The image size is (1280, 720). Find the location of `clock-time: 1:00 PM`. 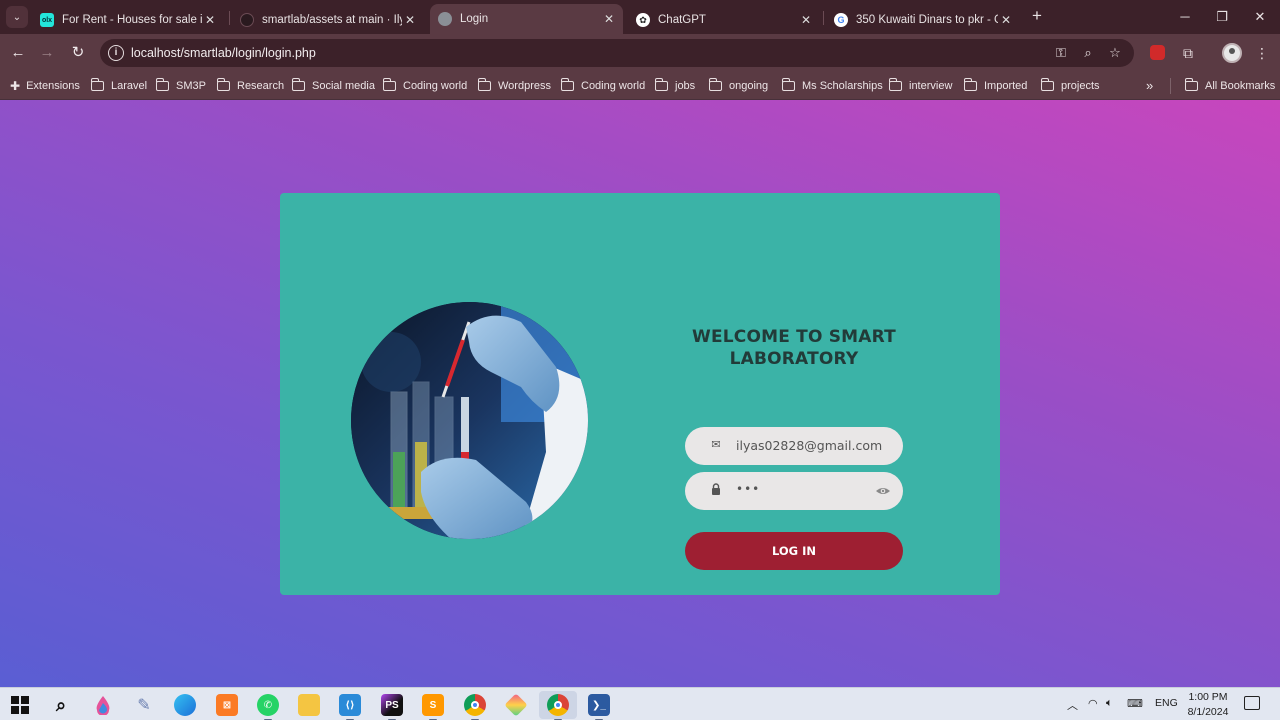

clock-time: 1:00 PM is located at coordinates (1208, 697).